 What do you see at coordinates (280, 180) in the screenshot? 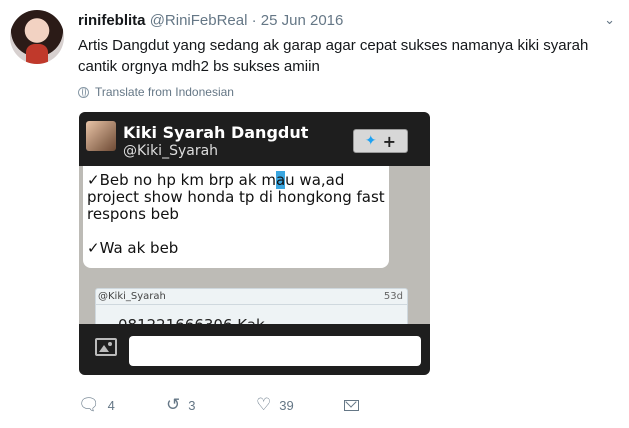
I see `message-1-selection: a` at bounding box center [280, 180].